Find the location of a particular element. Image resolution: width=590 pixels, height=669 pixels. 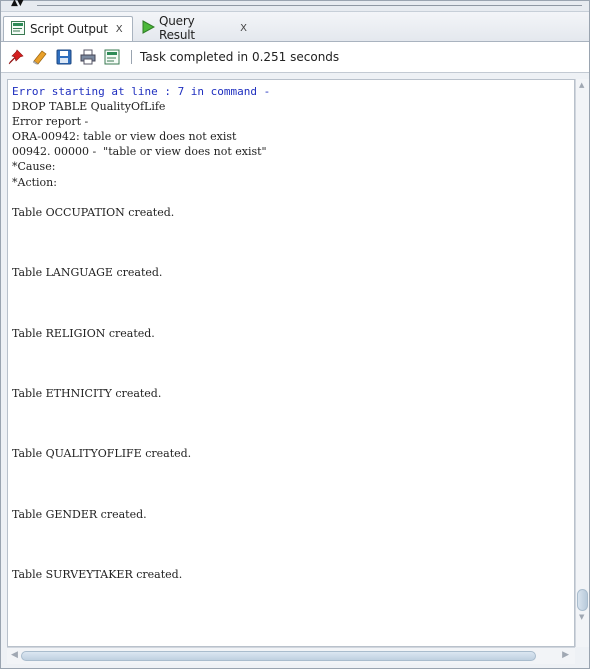

panel-collapse-arrows-icon: ▲▼ is located at coordinates (17, 4).